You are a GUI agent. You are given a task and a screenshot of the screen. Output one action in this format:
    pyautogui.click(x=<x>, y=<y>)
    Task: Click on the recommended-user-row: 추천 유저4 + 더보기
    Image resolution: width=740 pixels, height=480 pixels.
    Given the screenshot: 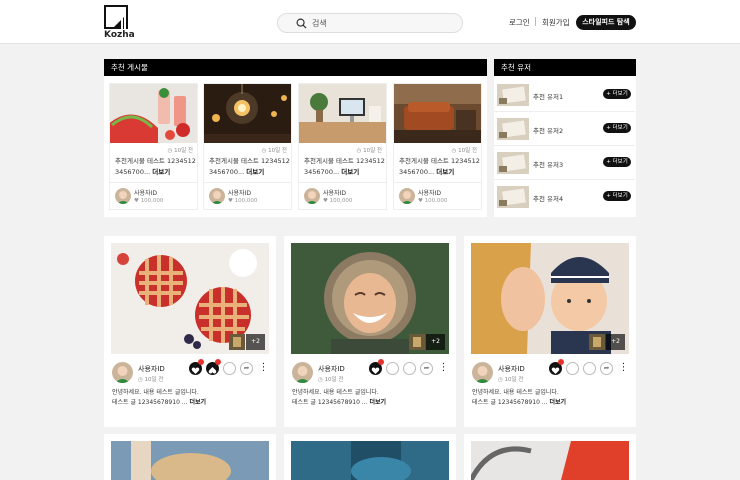 What is the action you would take?
    pyautogui.click(x=564, y=197)
    